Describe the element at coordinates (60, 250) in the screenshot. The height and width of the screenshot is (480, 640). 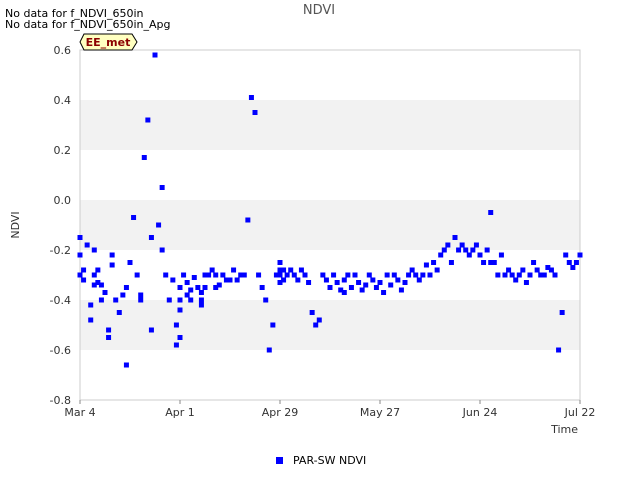
I see `y-tick-label: -0.2` at that location.